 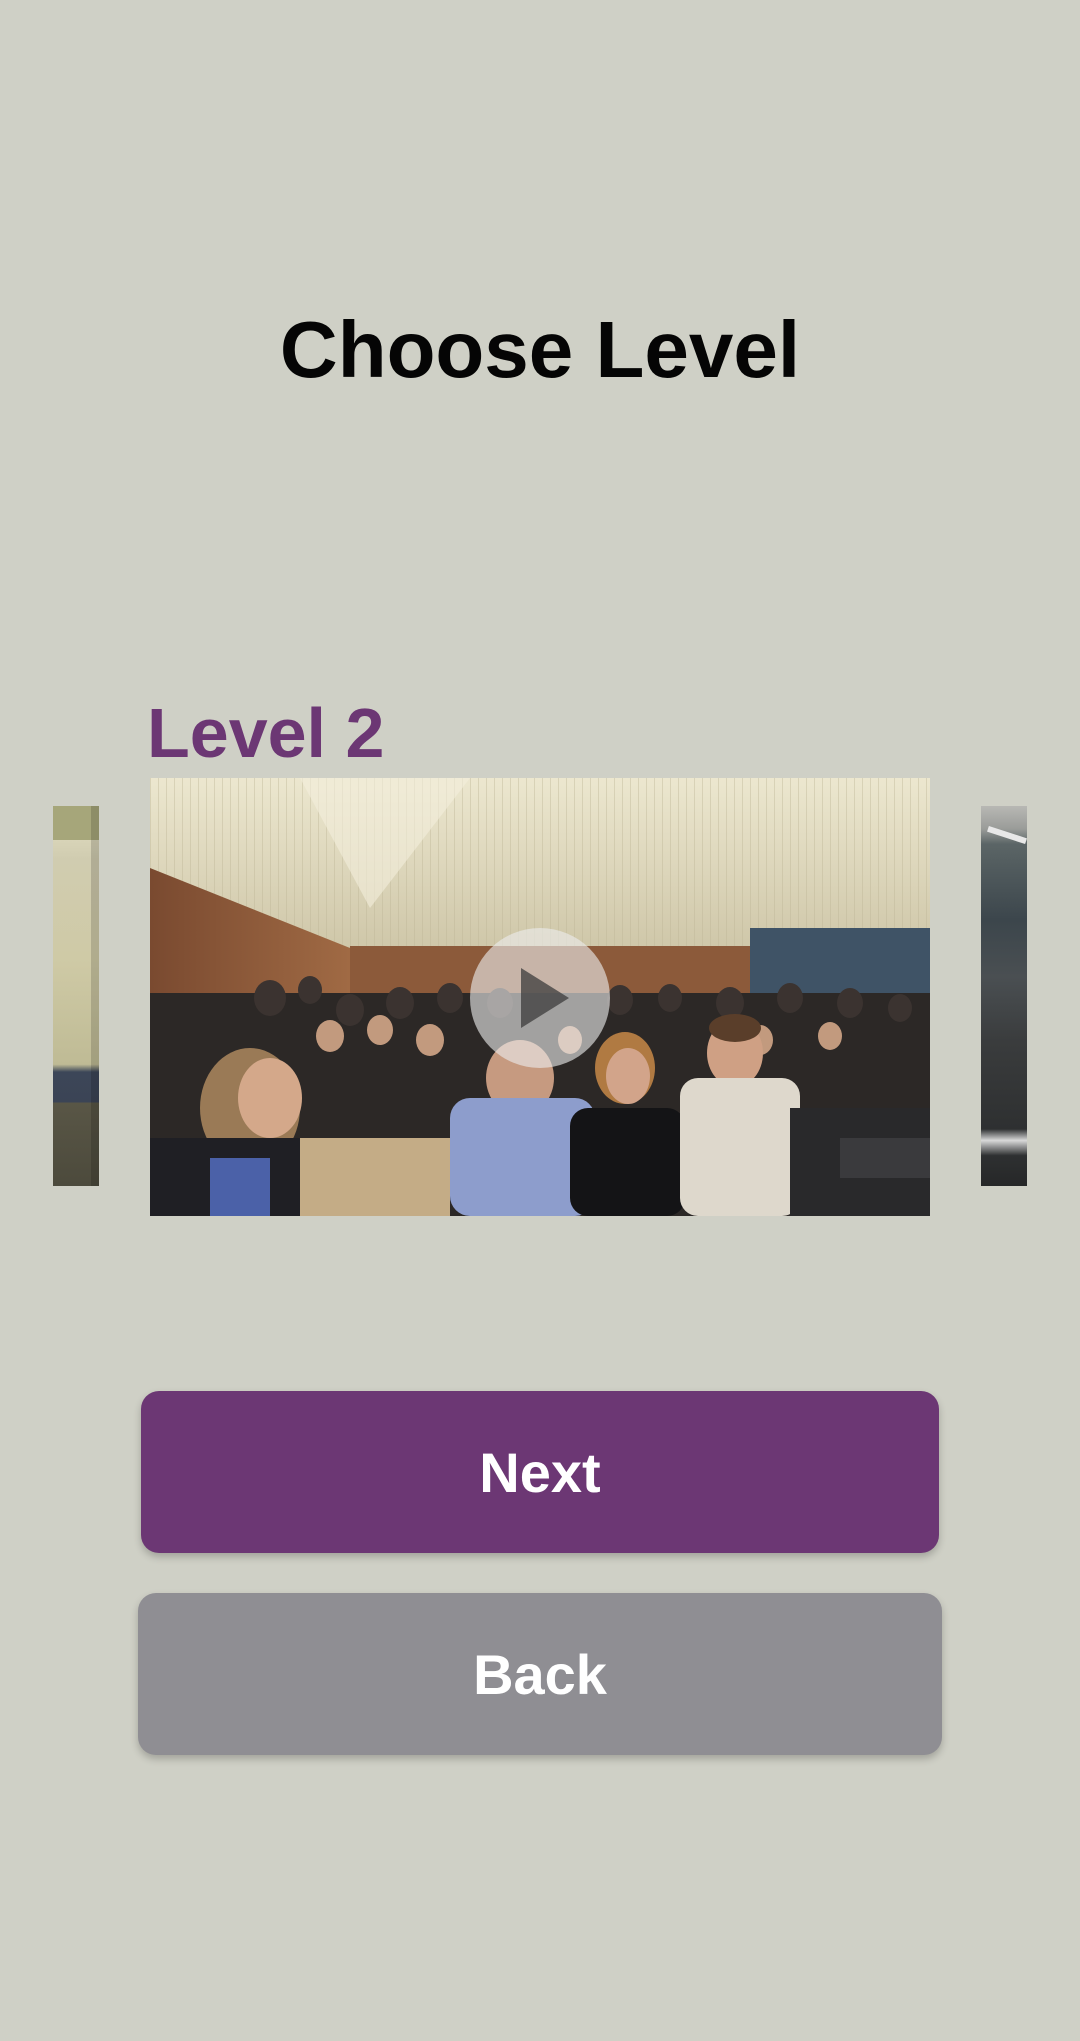 I want to click on back-button: Back, so click(x=540, y=1674).